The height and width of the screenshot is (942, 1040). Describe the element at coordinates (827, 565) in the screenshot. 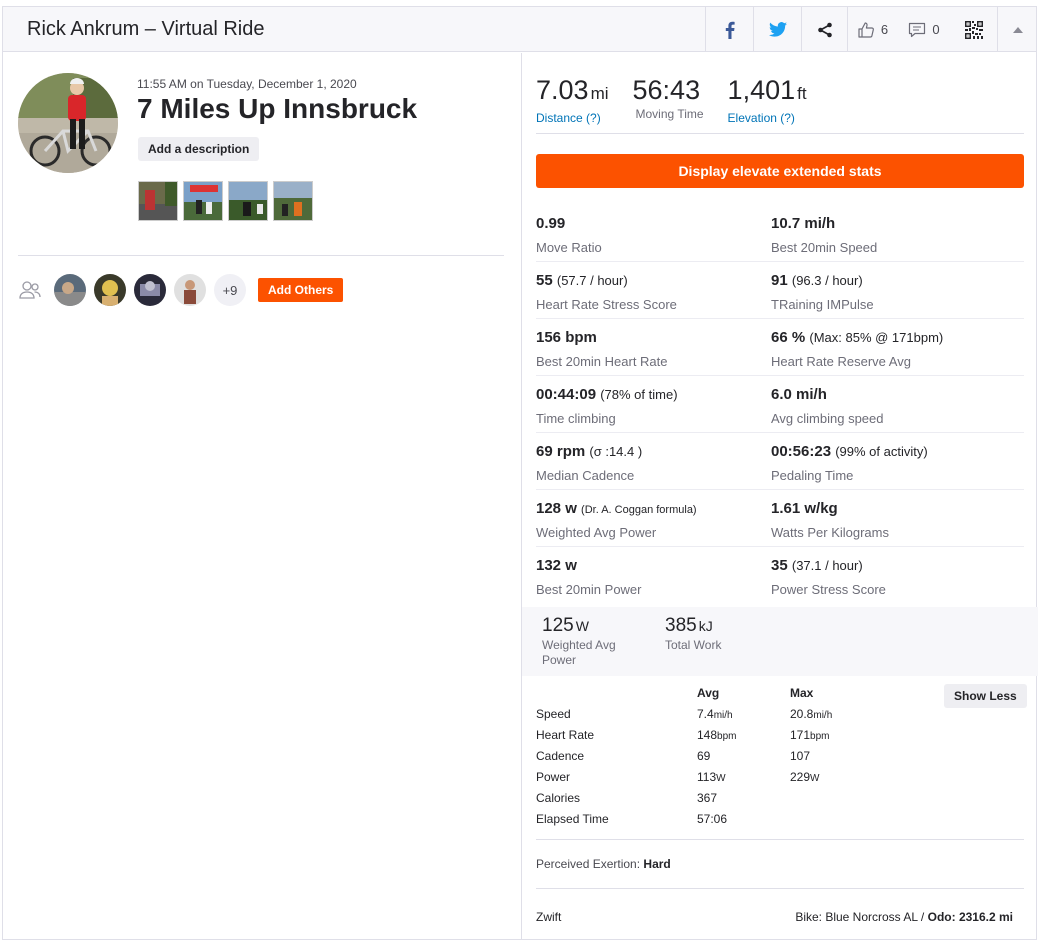

I see `extended-stat-detail: (37.1 / hour)` at that location.